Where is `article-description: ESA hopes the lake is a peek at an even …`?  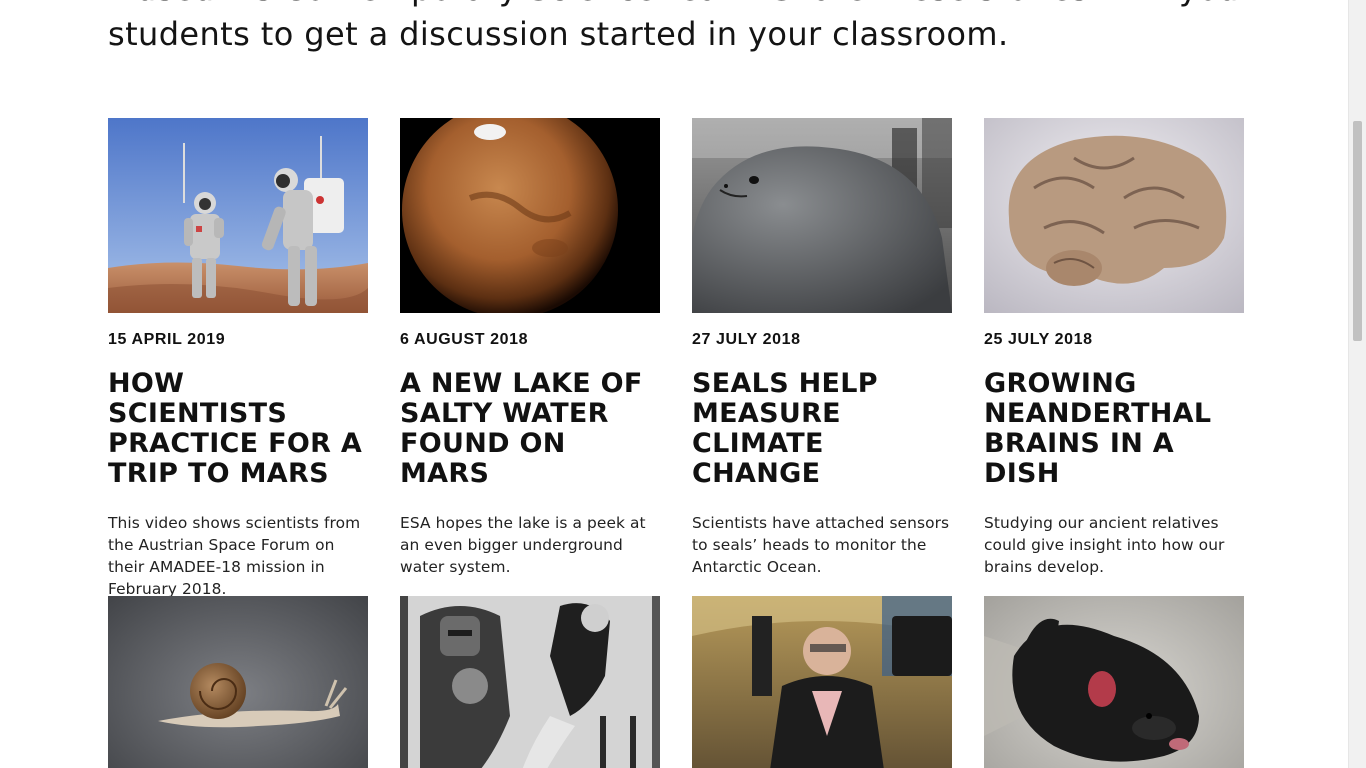
article-description: ESA hopes the lake is a peek at an even … is located at coordinates (523, 545).